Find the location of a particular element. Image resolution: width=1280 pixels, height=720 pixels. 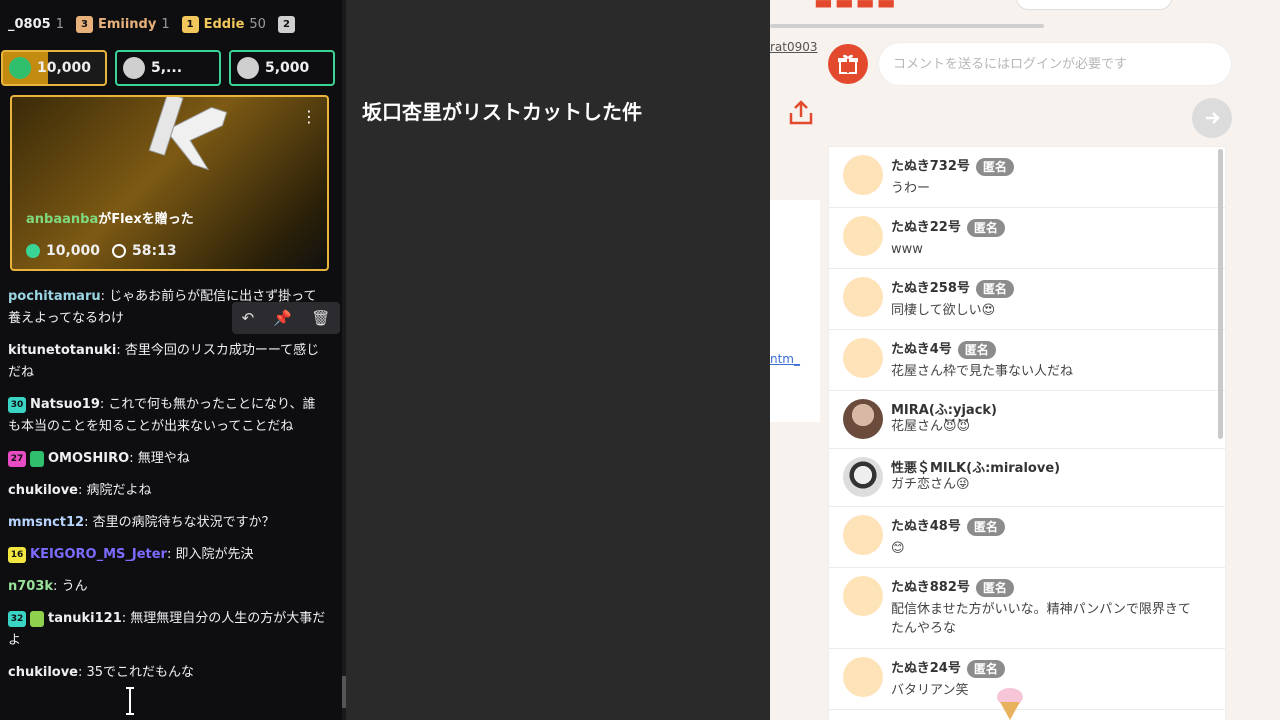

reply-icon: ↶ is located at coordinates (248, 318).